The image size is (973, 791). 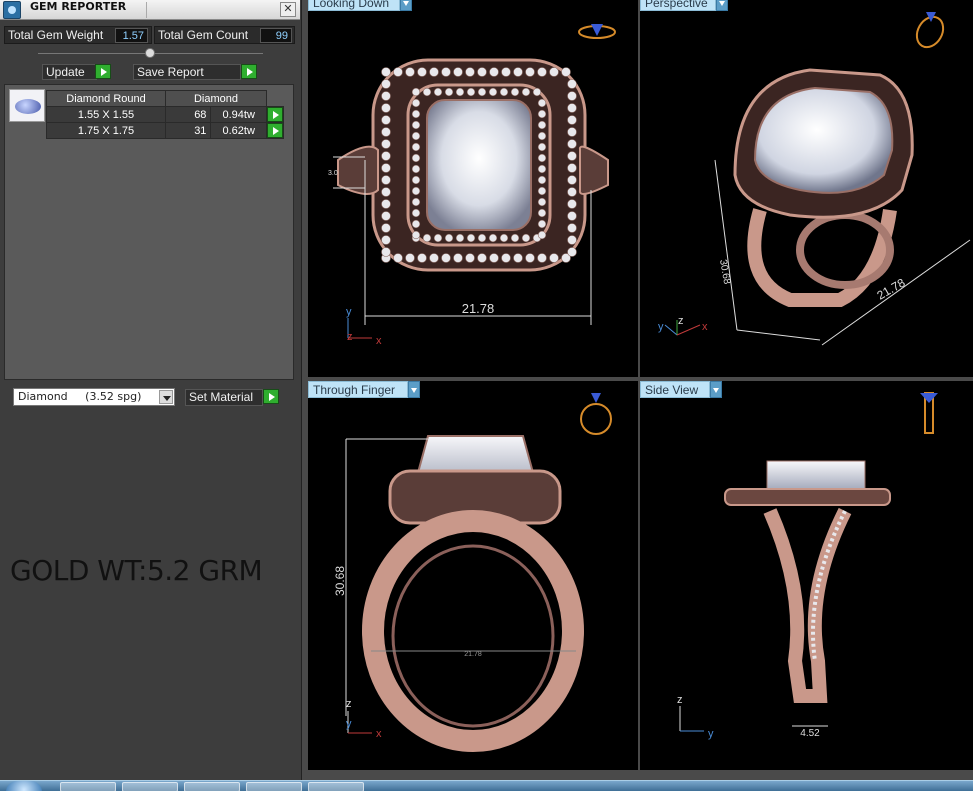 I want to click on gem-size: 1.55 X 1.55, so click(x=106, y=114).